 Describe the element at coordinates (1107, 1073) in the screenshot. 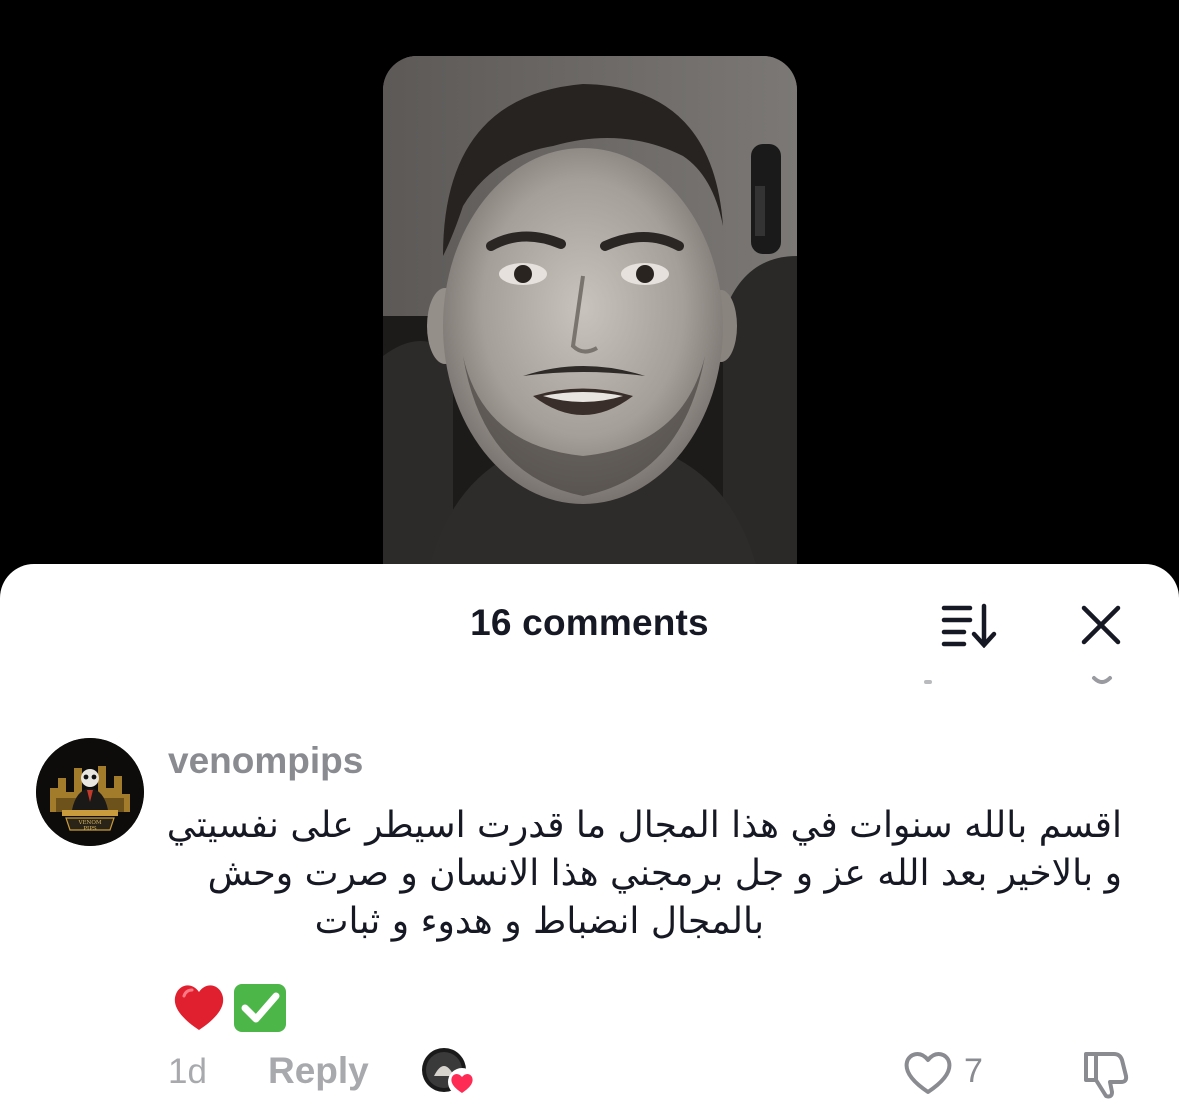

I see `thumbs-down-icon` at that location.